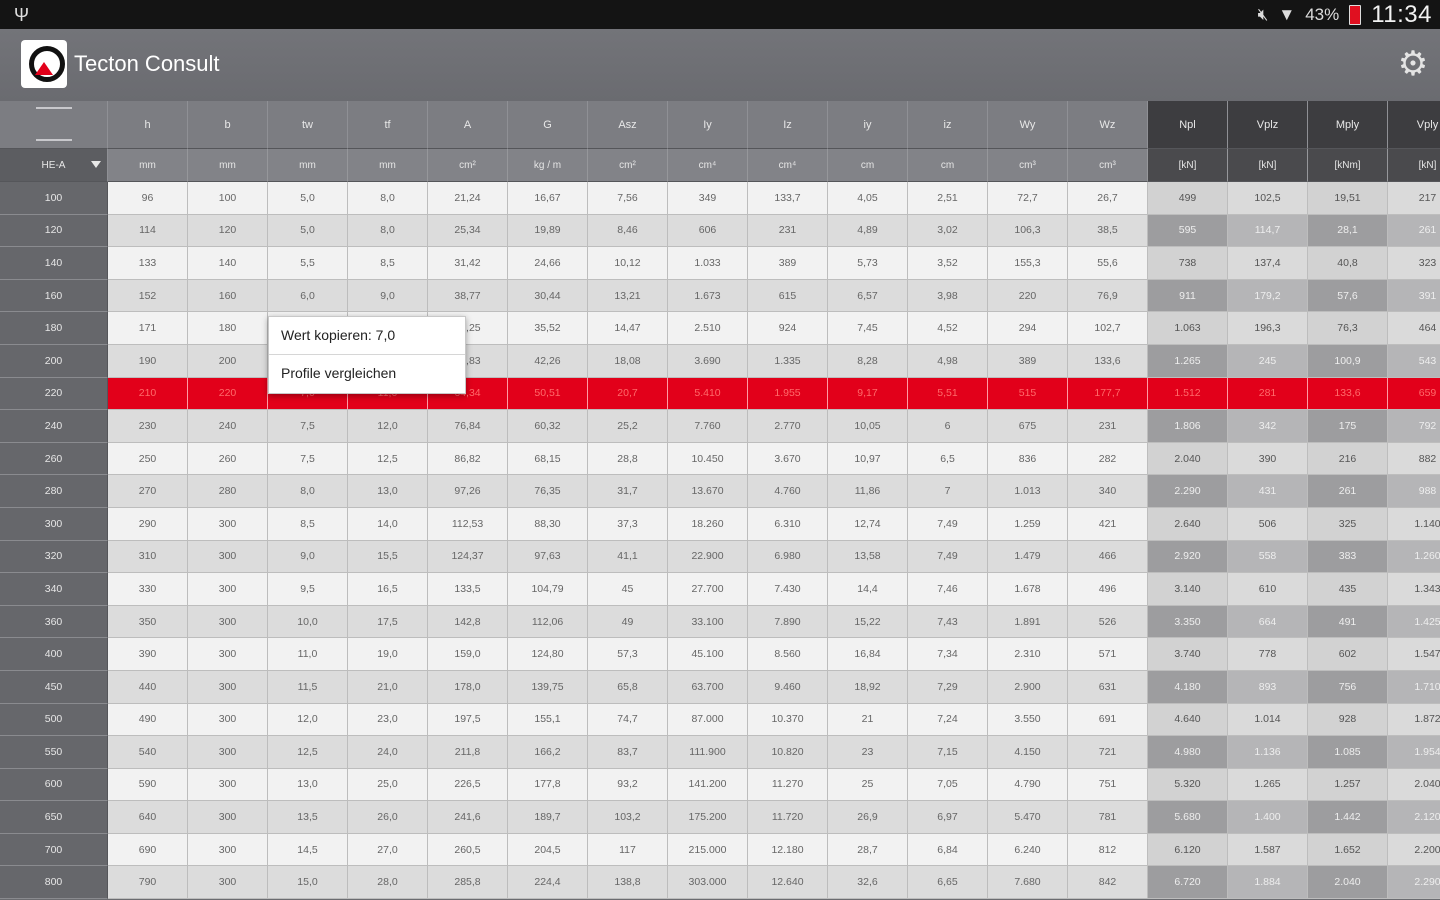 Image resolution: width=1440 pixels, height=900 pixels. What do you see at coordinates (868, 231) in the screenshot?
I see `table-cell: 4,89` at bounding box center [868, 231].